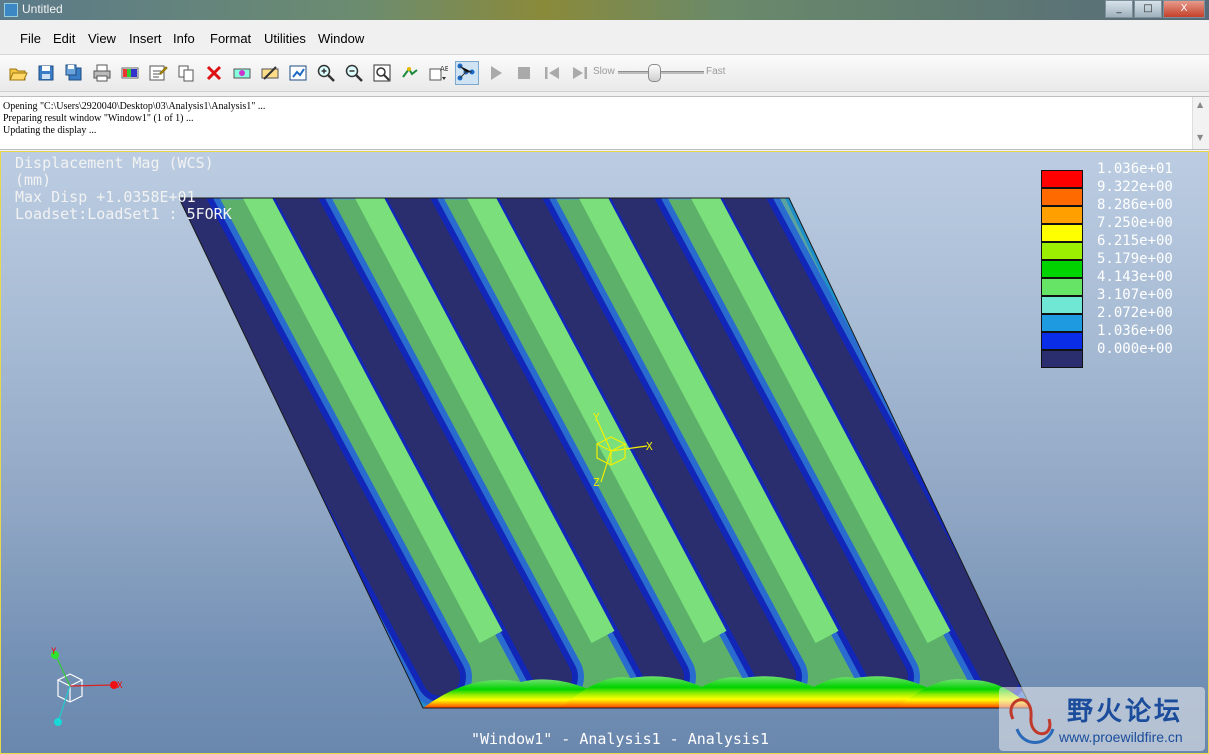  I want to click on stop-icon, so click(524, 73).